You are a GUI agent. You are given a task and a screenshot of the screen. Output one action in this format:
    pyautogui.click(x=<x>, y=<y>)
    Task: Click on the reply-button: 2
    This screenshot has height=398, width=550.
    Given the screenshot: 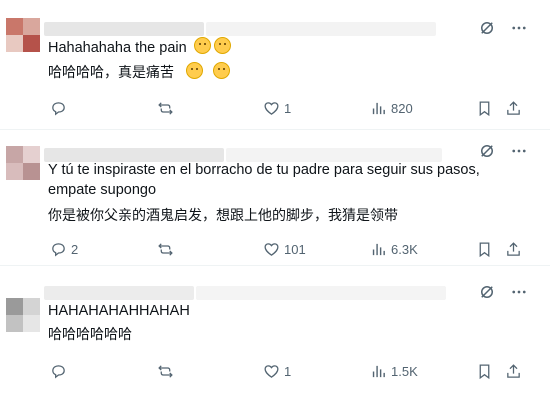 What is the action you would take?
    pyautogui.click(x=64, y=249)
    